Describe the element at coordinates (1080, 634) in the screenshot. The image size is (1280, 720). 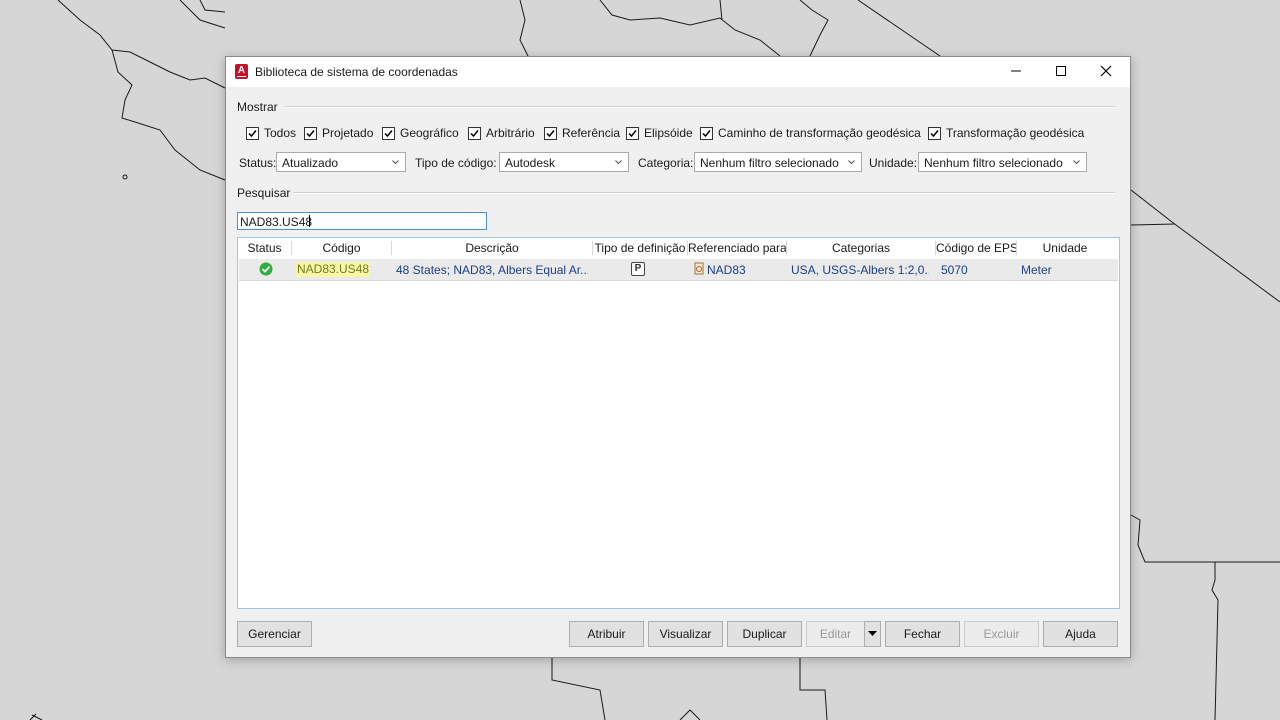
I see `help-button: Ajuda` at that location.